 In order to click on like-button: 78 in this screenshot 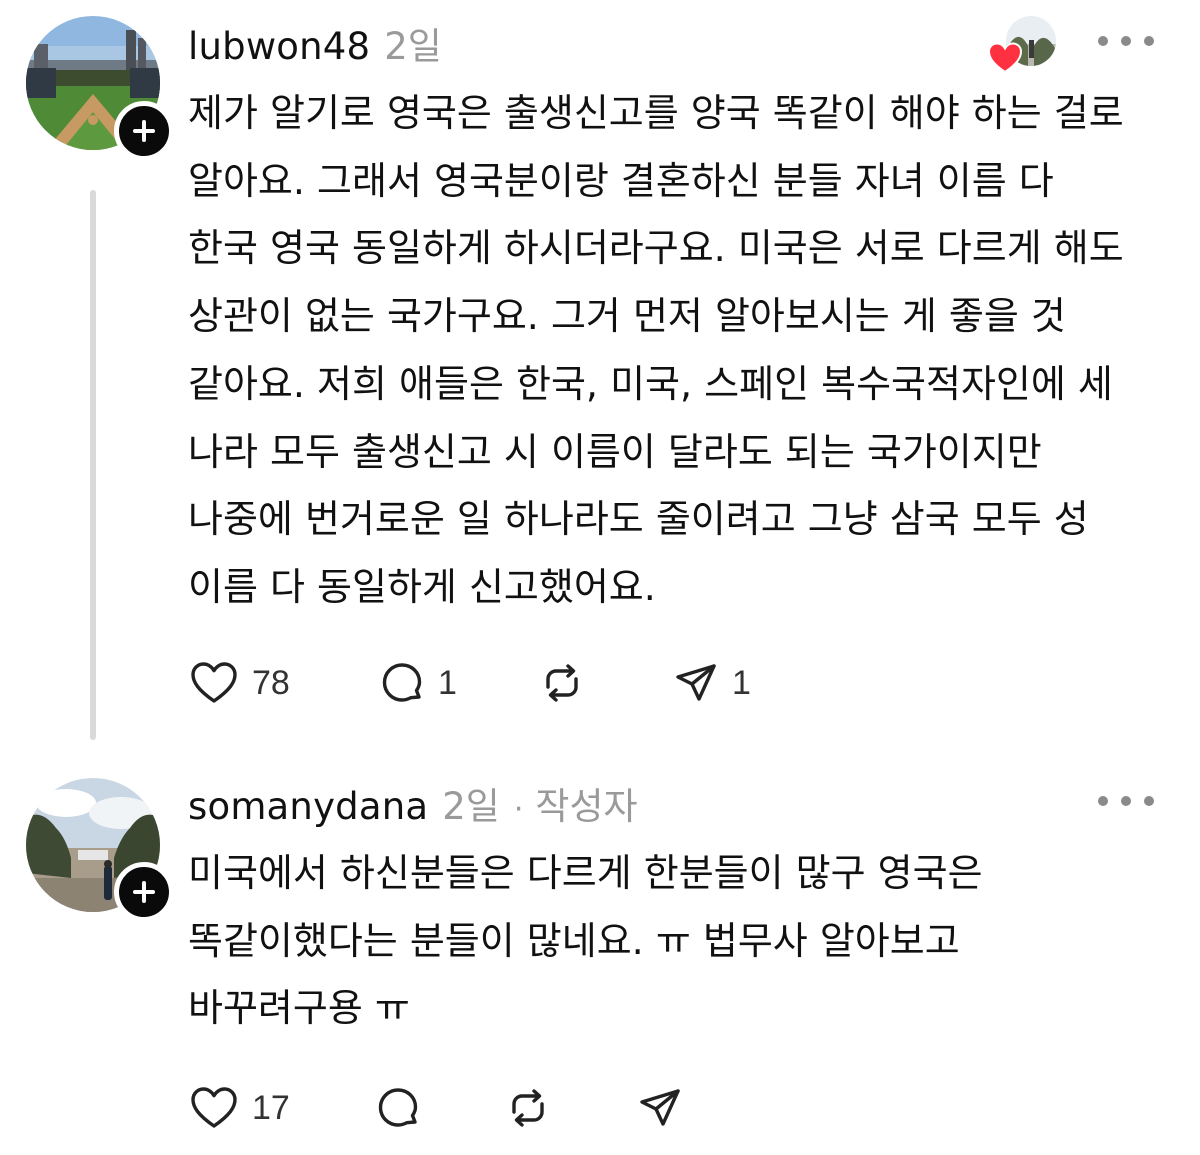, I will do `click(240, 683)`.